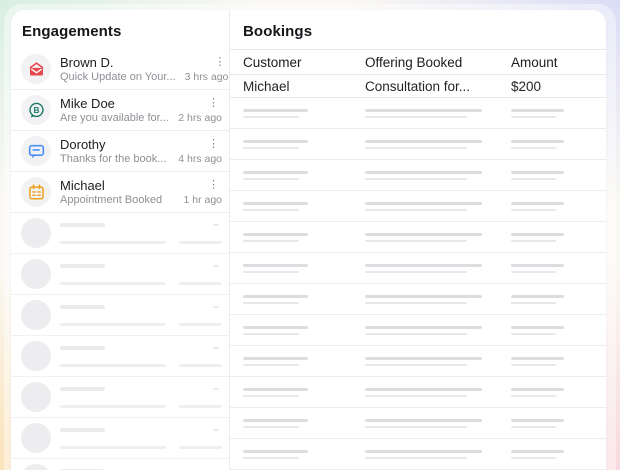  What do you see at coordinates (120, 192) in the screenshot?
I see `engagement-item-michael: Michael ⋮ Appointment Booked 1 hr ago` at bounding box center [120, 192].